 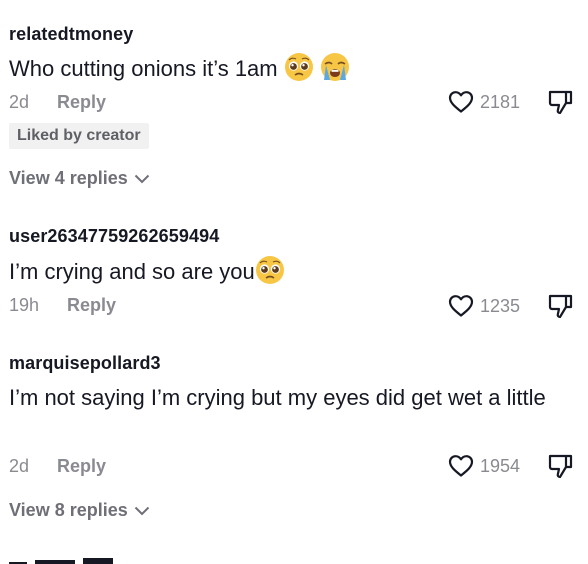 I want to click on loudly-crying-face-emoji-icon, so click(x=335, y=72).